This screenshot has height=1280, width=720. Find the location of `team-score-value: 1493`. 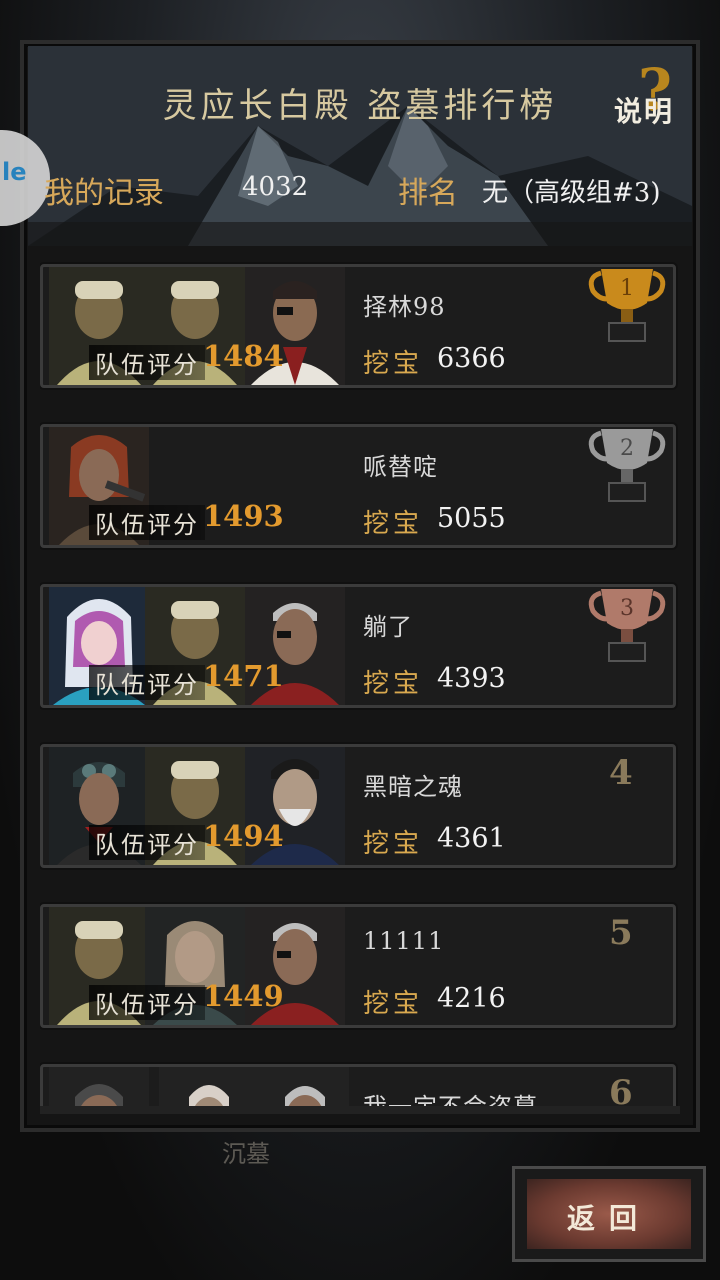

team-score-value: 1493 is located at coordinates (243, 516).